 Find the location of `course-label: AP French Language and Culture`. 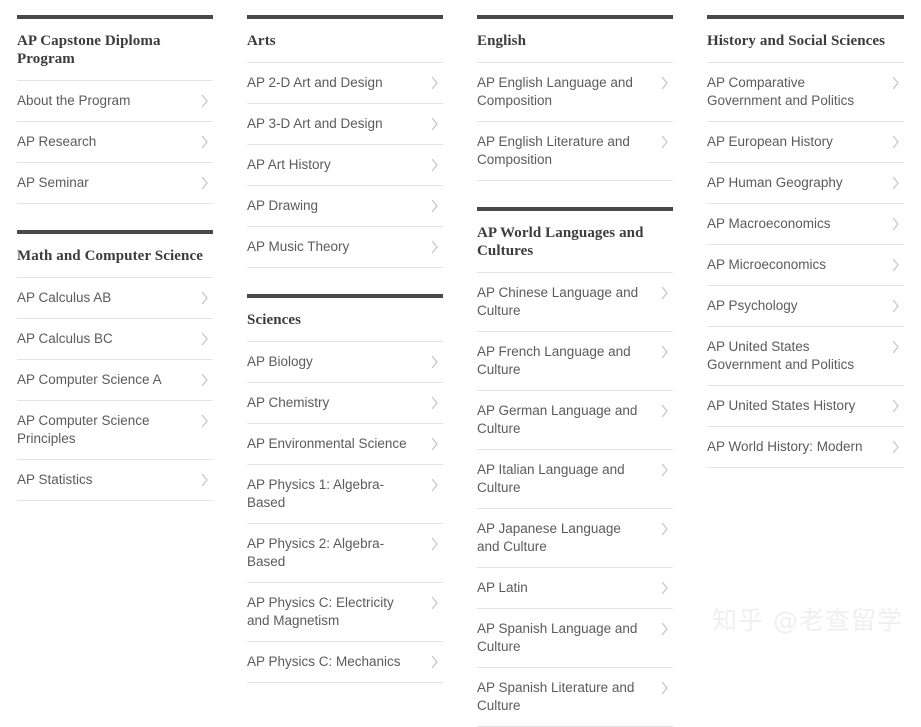

course-label: AP French Language and Culture is located at coordinates (554, 360).